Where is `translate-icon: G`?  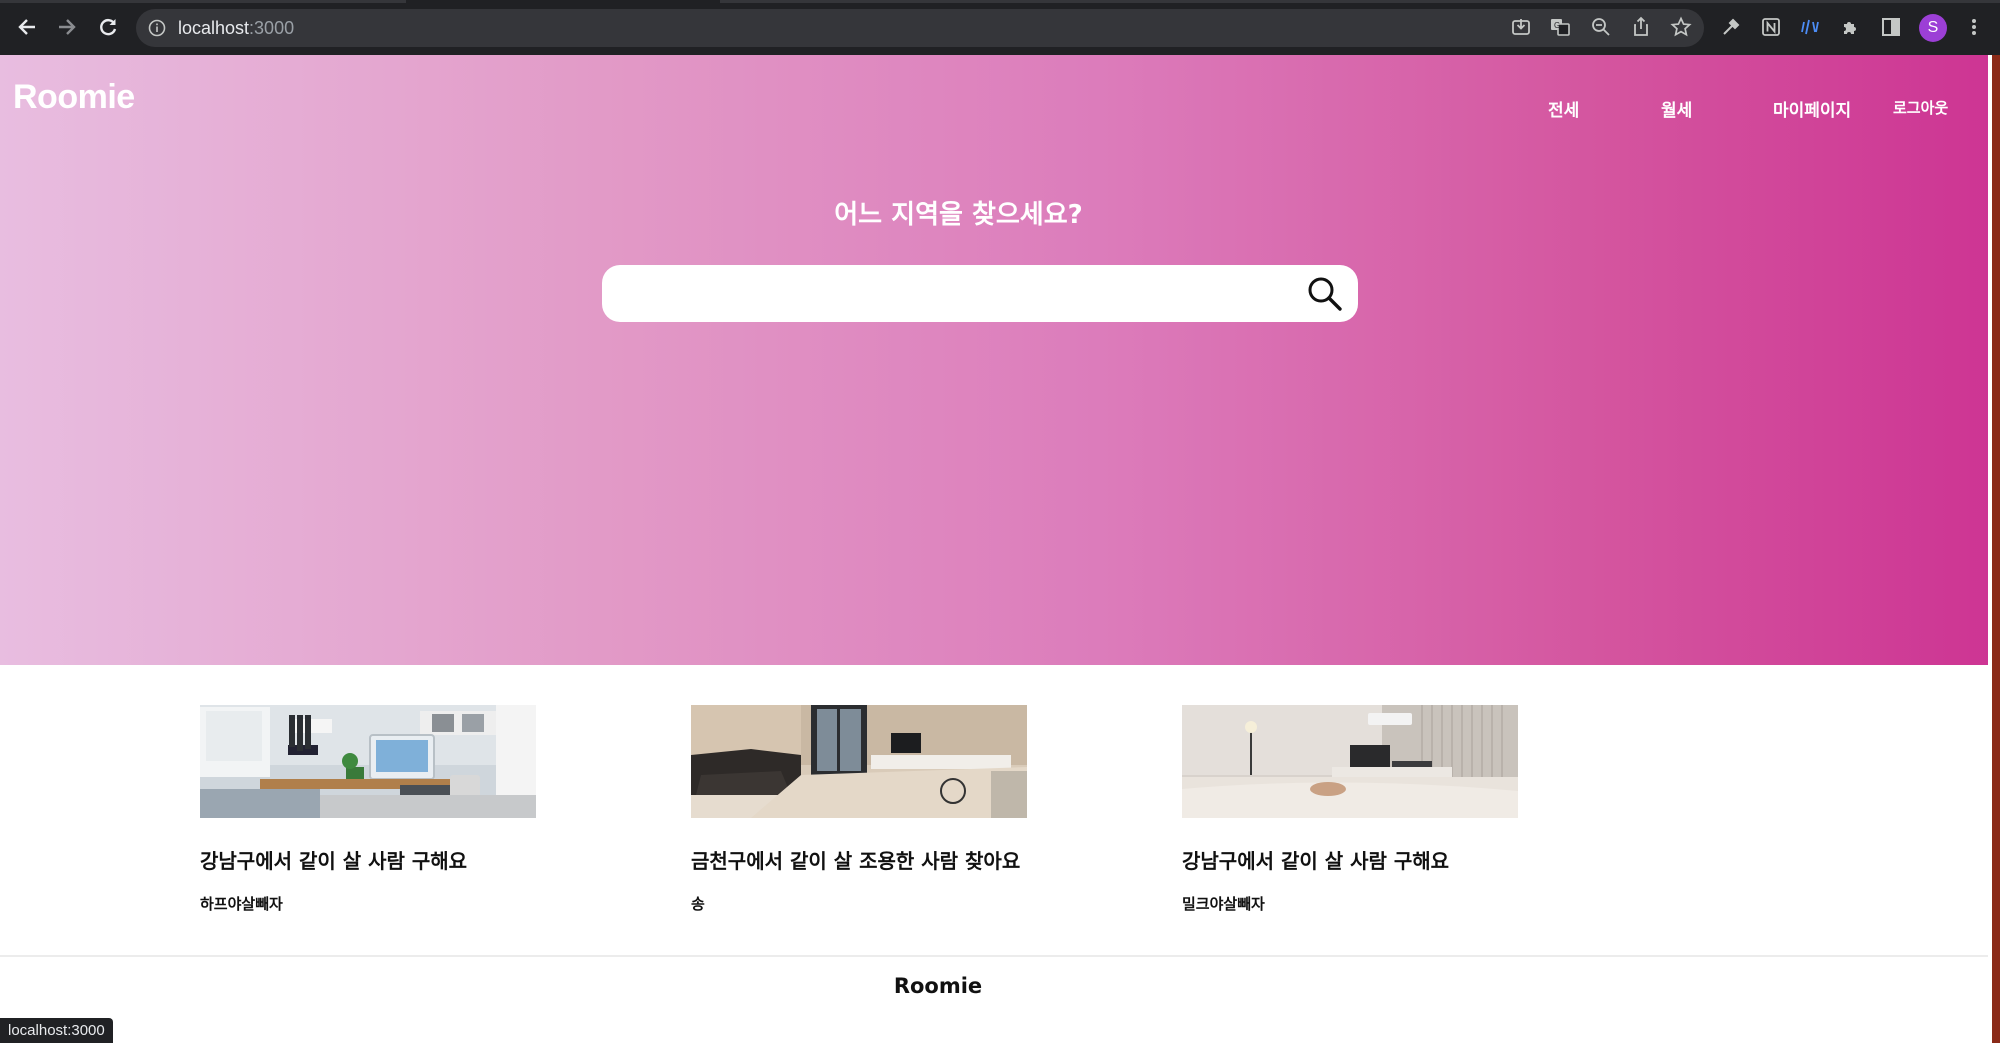
translate-icon: G is located at coordinates (1560, 27).